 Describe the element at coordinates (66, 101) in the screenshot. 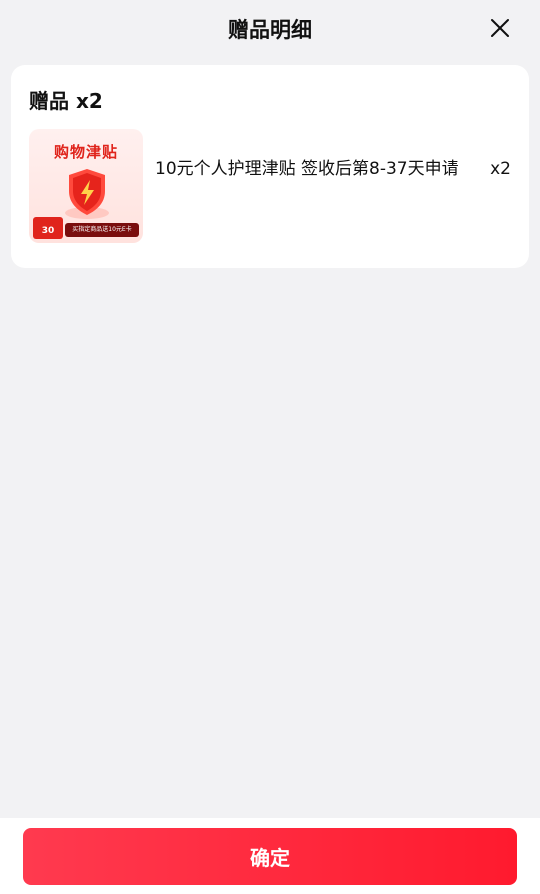

I see `gift-heading: 赠品 x2` at that location.